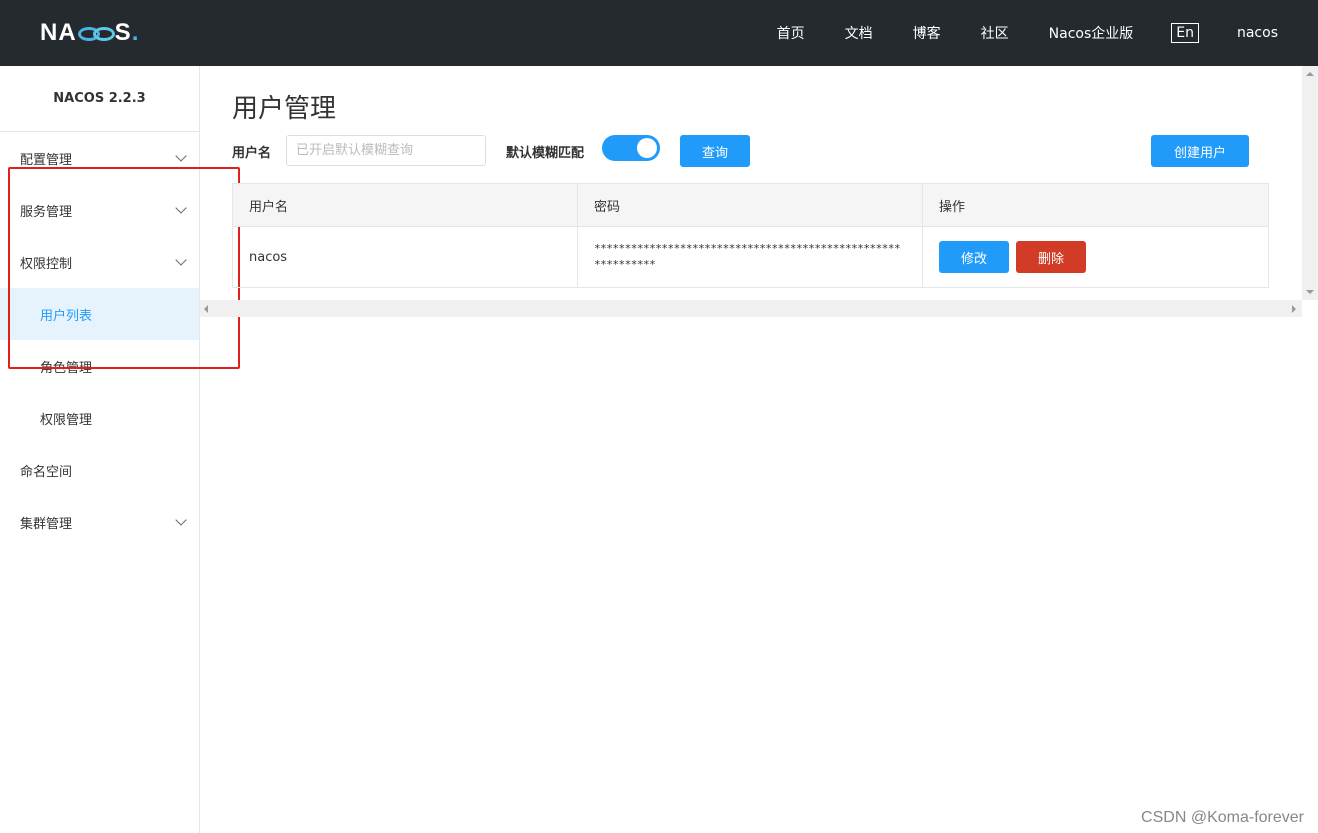 This screenshot has width=1318, height=833. Describe the element at coordinates (751, 308) in the screenshot. I see `horizontal-scrollbar` at that location.